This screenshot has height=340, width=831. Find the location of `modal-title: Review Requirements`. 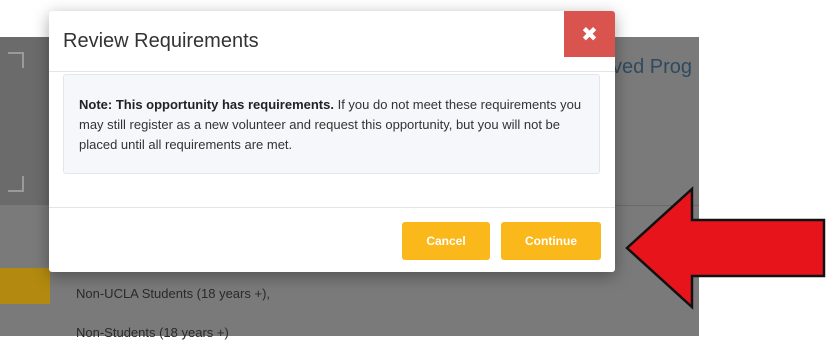

modal-title: Review Requirements is located at coordinates (161, 41).